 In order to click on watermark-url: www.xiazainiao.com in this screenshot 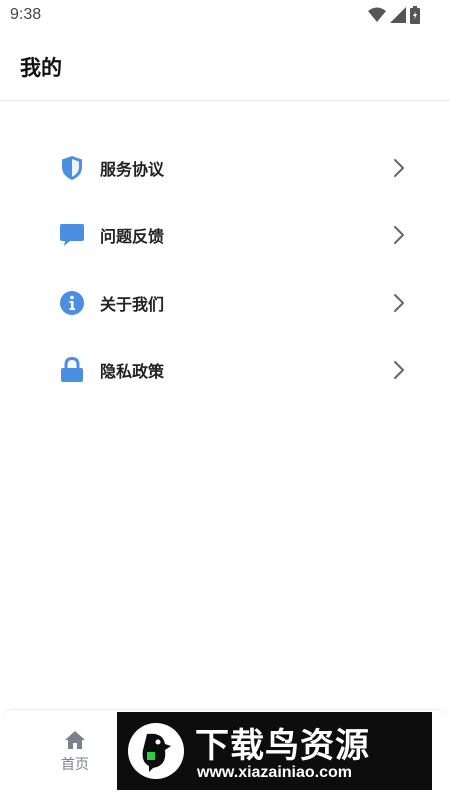, I will do `click(275, 772)`.